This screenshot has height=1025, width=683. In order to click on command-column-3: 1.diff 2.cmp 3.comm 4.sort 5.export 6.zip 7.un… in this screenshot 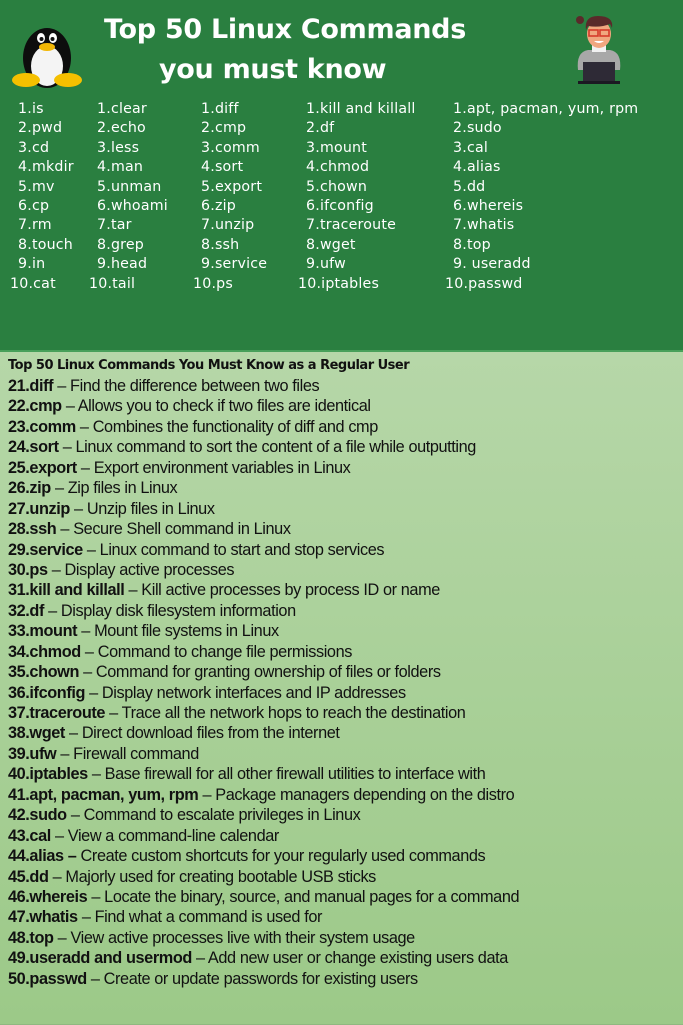, I will do `click(230, 197)`.